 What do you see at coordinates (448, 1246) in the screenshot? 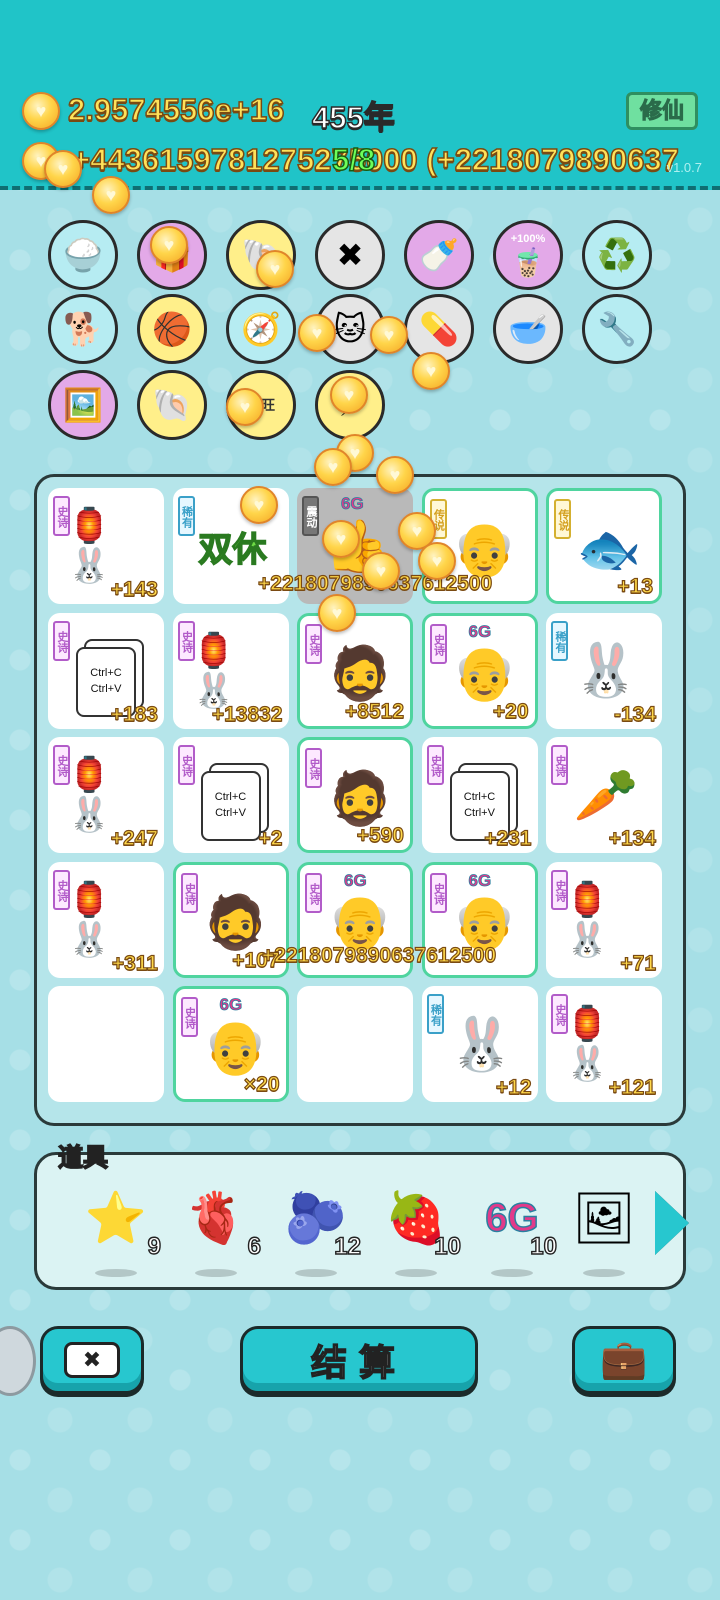
I see `tool-count: 10` at bounding box center [448, 1246].